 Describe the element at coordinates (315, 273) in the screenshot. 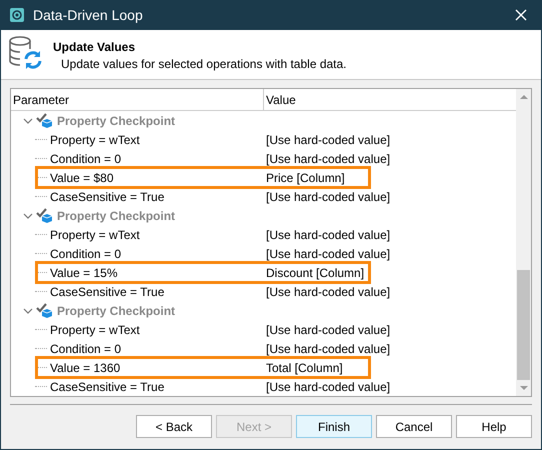

I see `value-cell: Discount [Column]` at that location.